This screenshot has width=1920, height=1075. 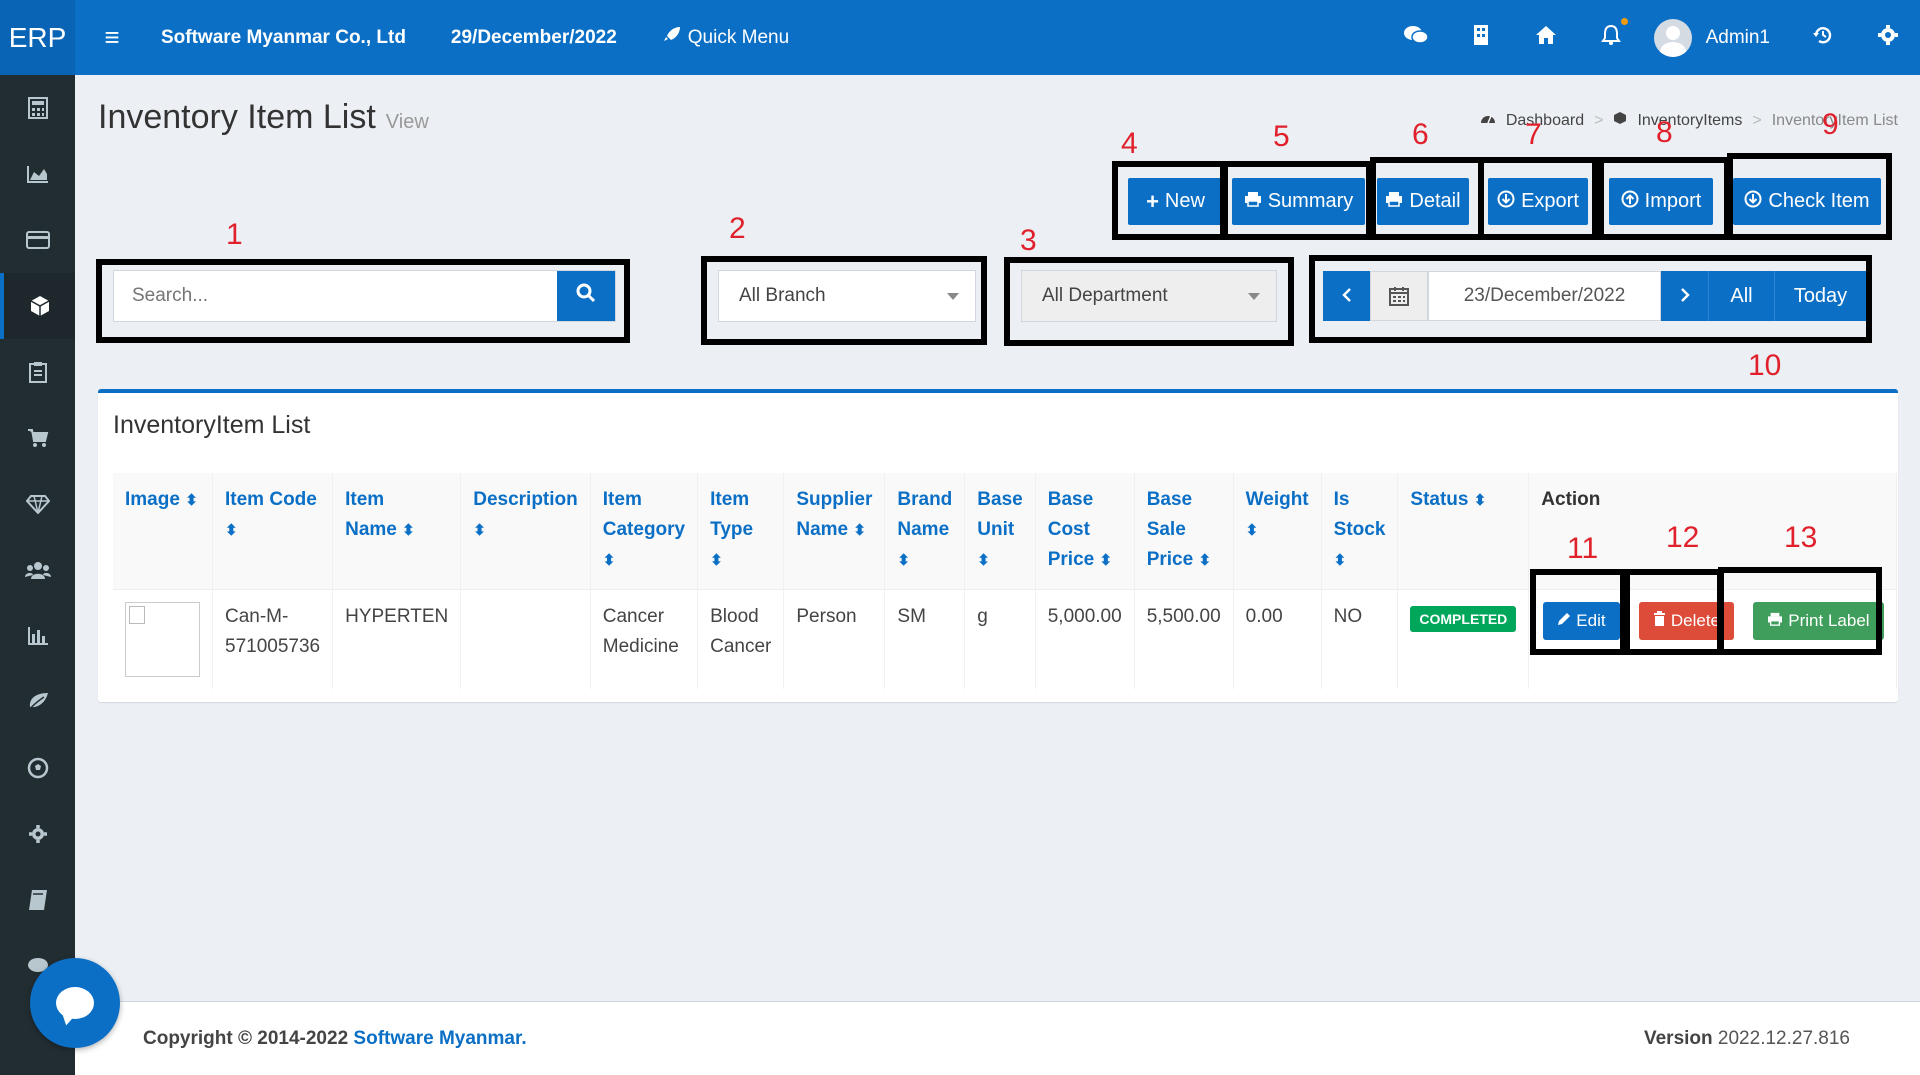 What do you see at coordinates (37, 372) in the screenshot?
I see `clipboard-icon` at bounding box center [37, 372].